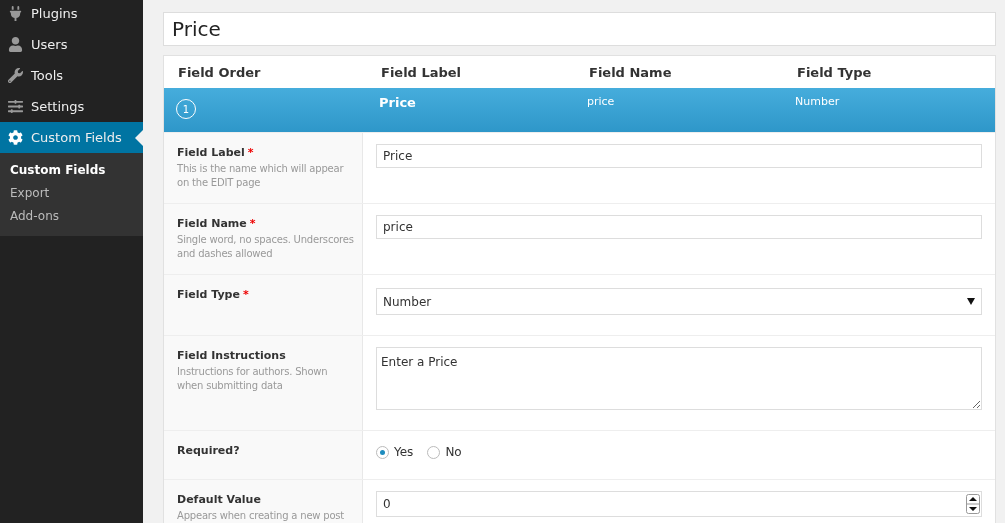 This screenshot has width=1005, height=523. What do you see at coordinates (71, 75) in the screenshot?
I see `menu-item: Tools` at bounding box center [71, 75].